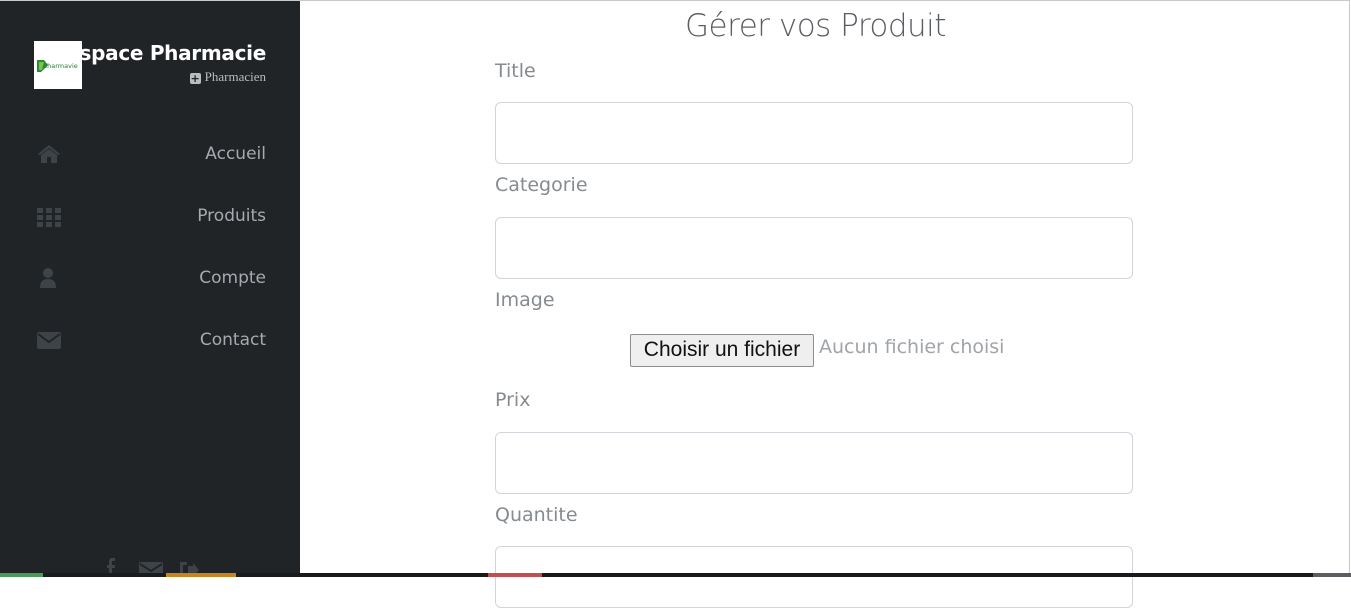 The height and width of the screenshot is (608, 1351). I want to click on quantite-label: Quantite, so click(536, 515).